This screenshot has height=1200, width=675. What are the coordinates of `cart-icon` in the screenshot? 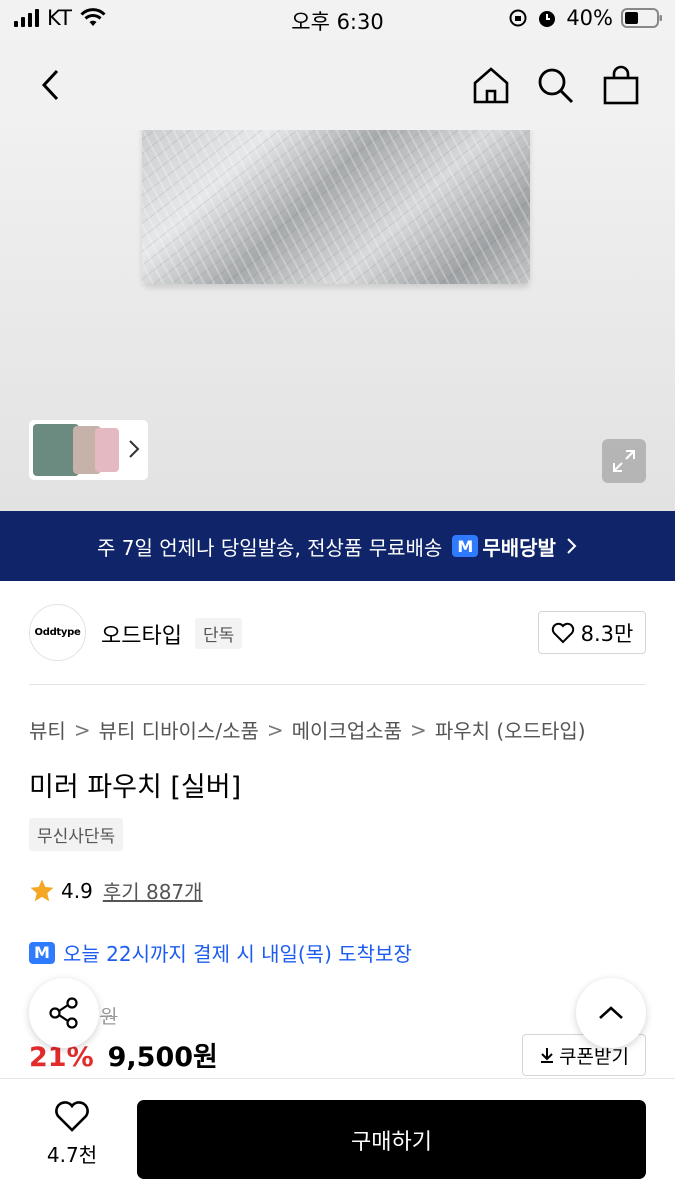 It's located at (621, 85).